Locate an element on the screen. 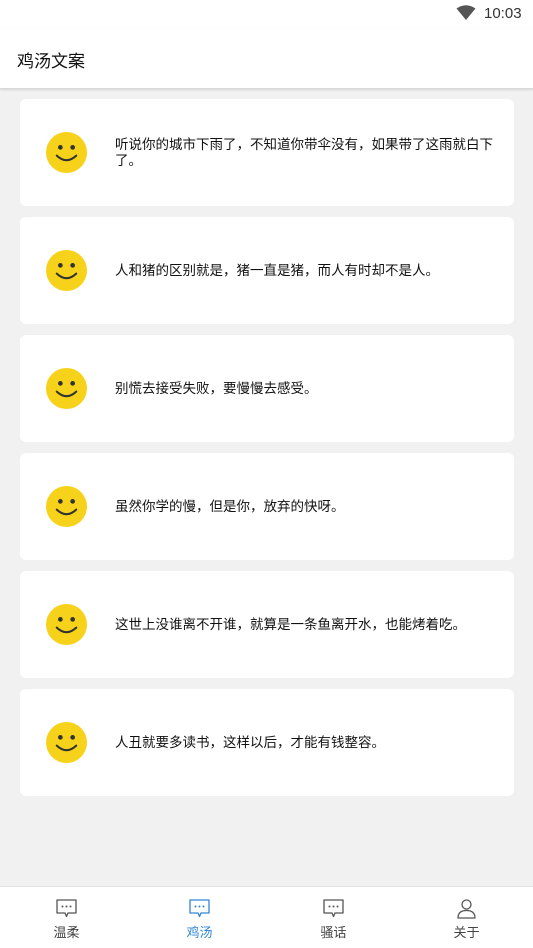  wifi-icon is located at coordinates (466, 12).